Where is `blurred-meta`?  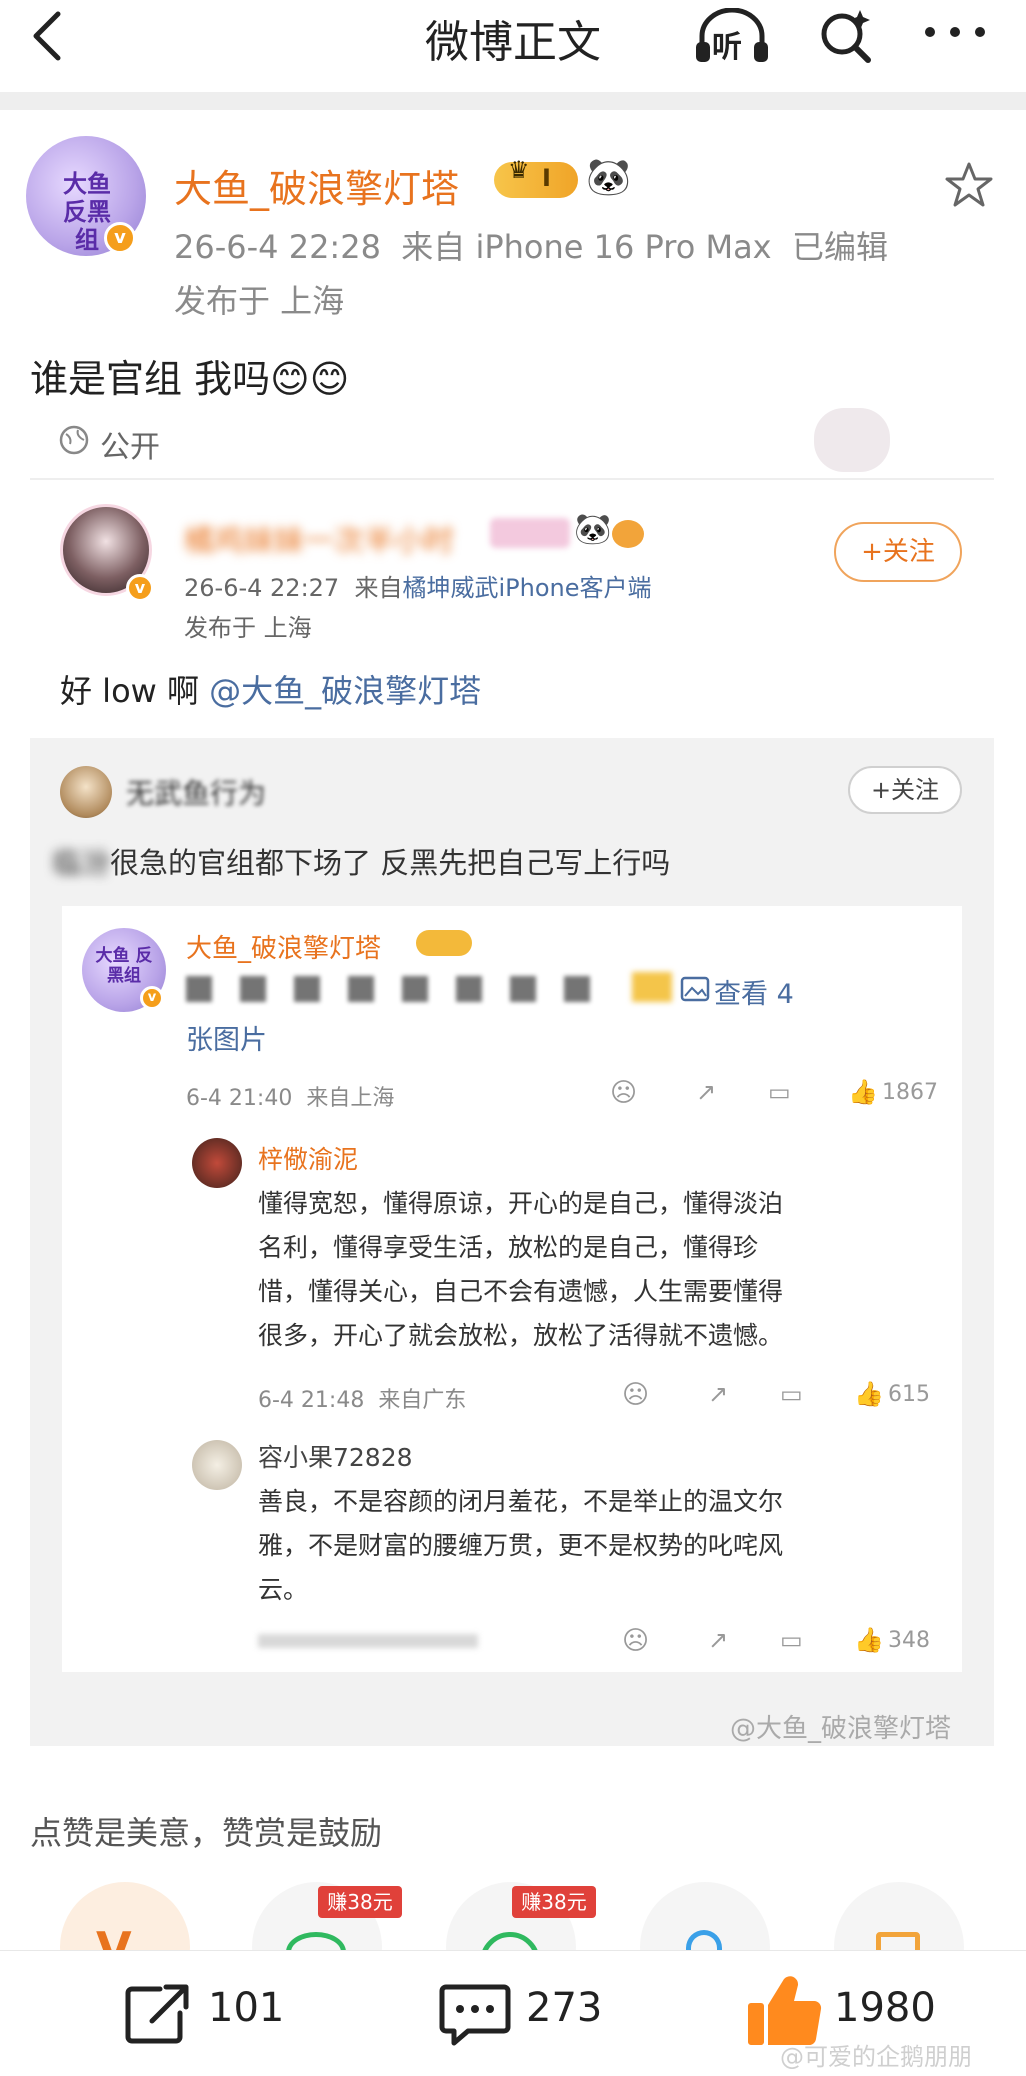
blurred-meta is located at coordinates (368, 1641).